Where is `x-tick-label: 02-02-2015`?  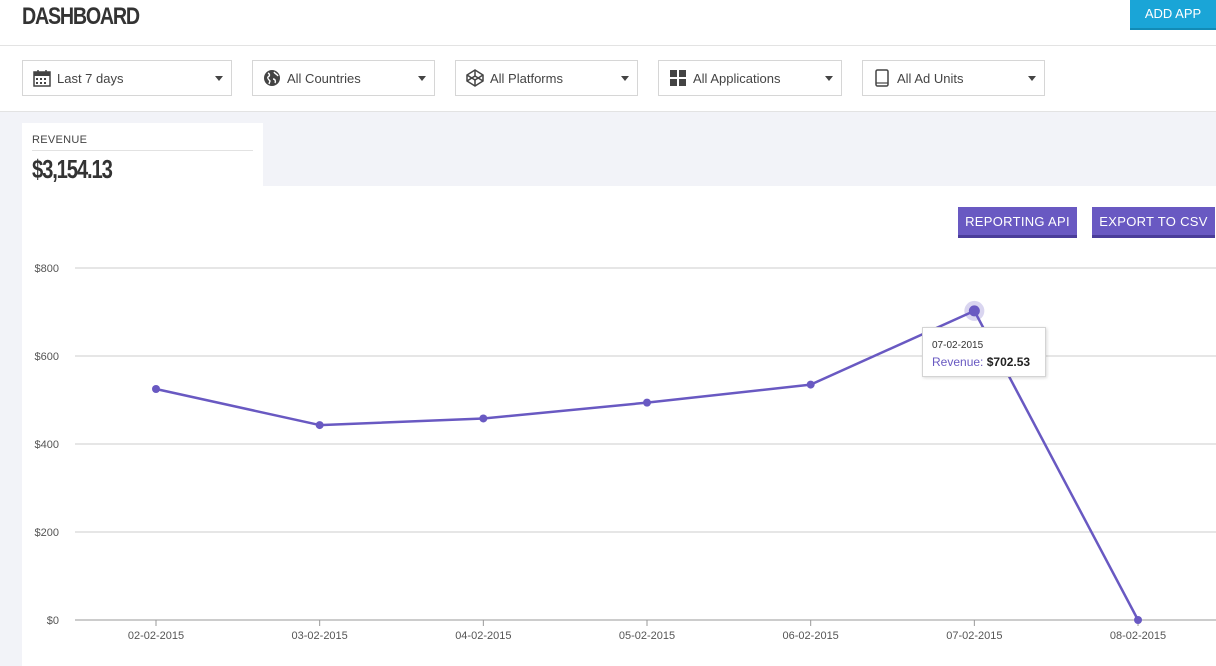
x-tick-label: 02-02-2015 is located at coordinates (156, 636).